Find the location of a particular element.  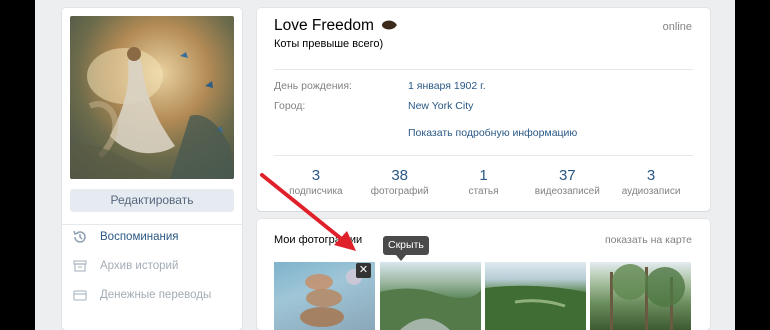

menu-item-money-transfers: Денежные переводы is located at coordinates (141, 295).